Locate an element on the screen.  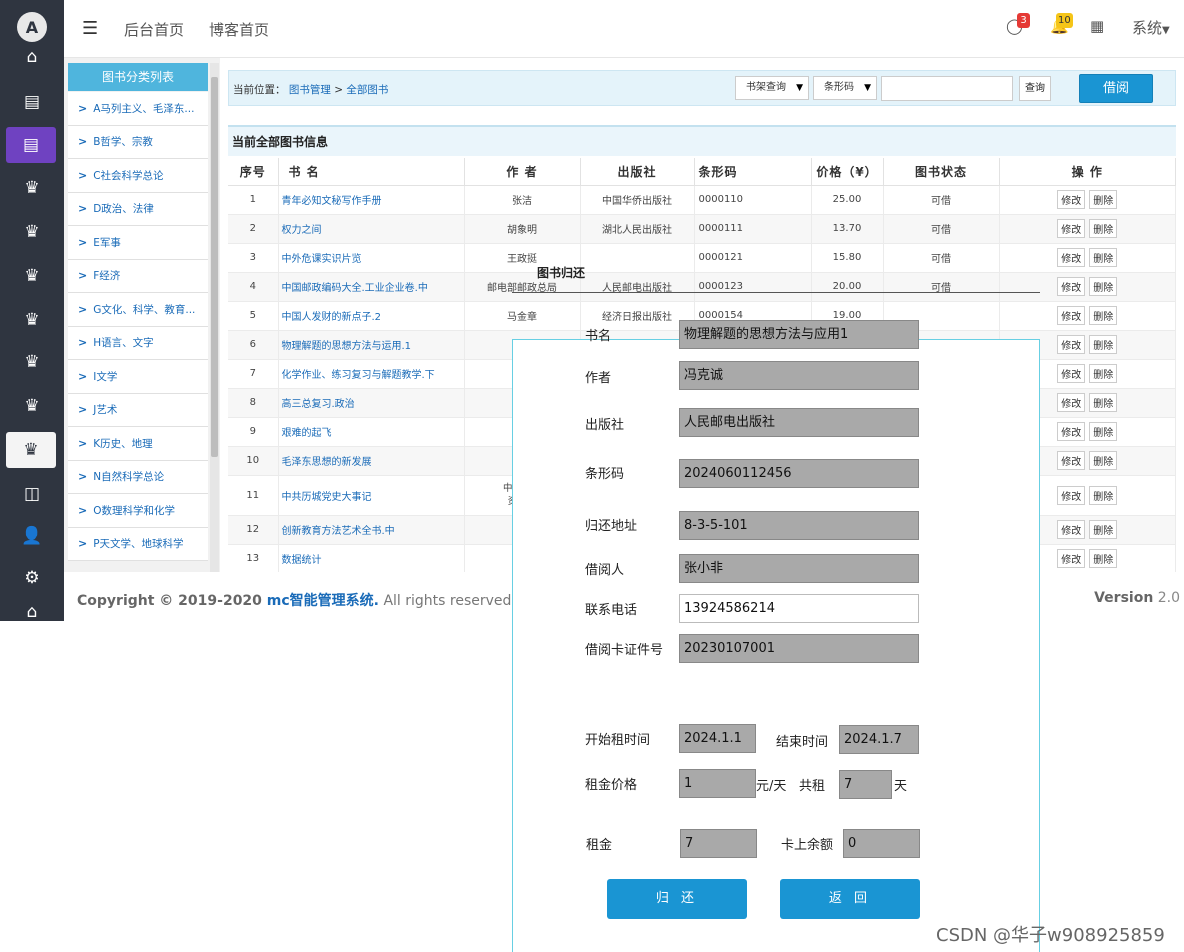
book-title-cell: 中国人发财的新点子.2 is located at coordinates (371, 316).